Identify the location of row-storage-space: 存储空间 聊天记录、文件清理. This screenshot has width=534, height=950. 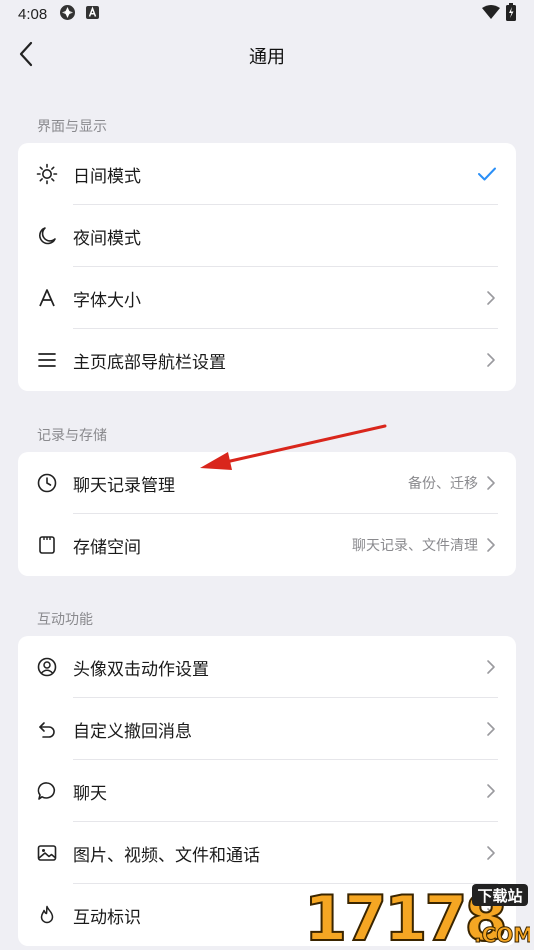
(267, 545).